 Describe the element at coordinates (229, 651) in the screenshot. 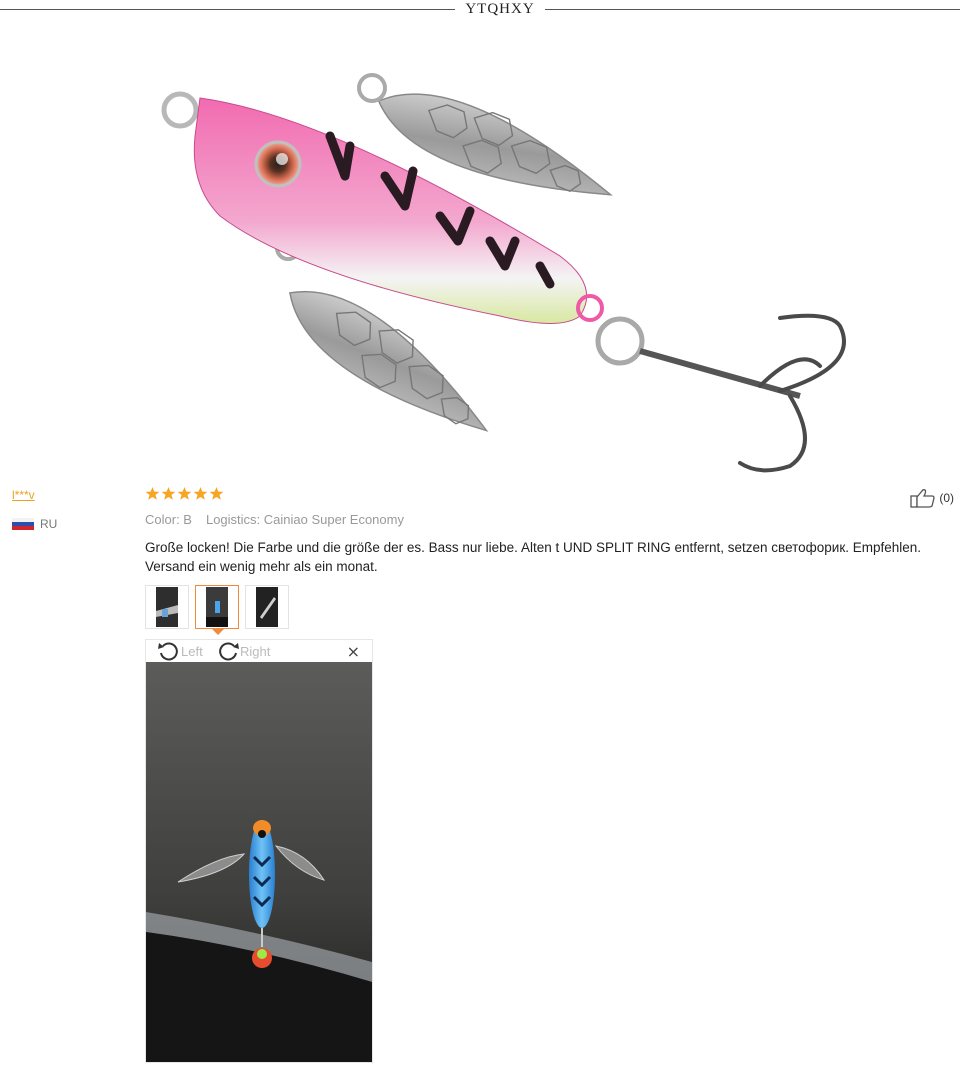

I see `rotate-right-icon` at that location.